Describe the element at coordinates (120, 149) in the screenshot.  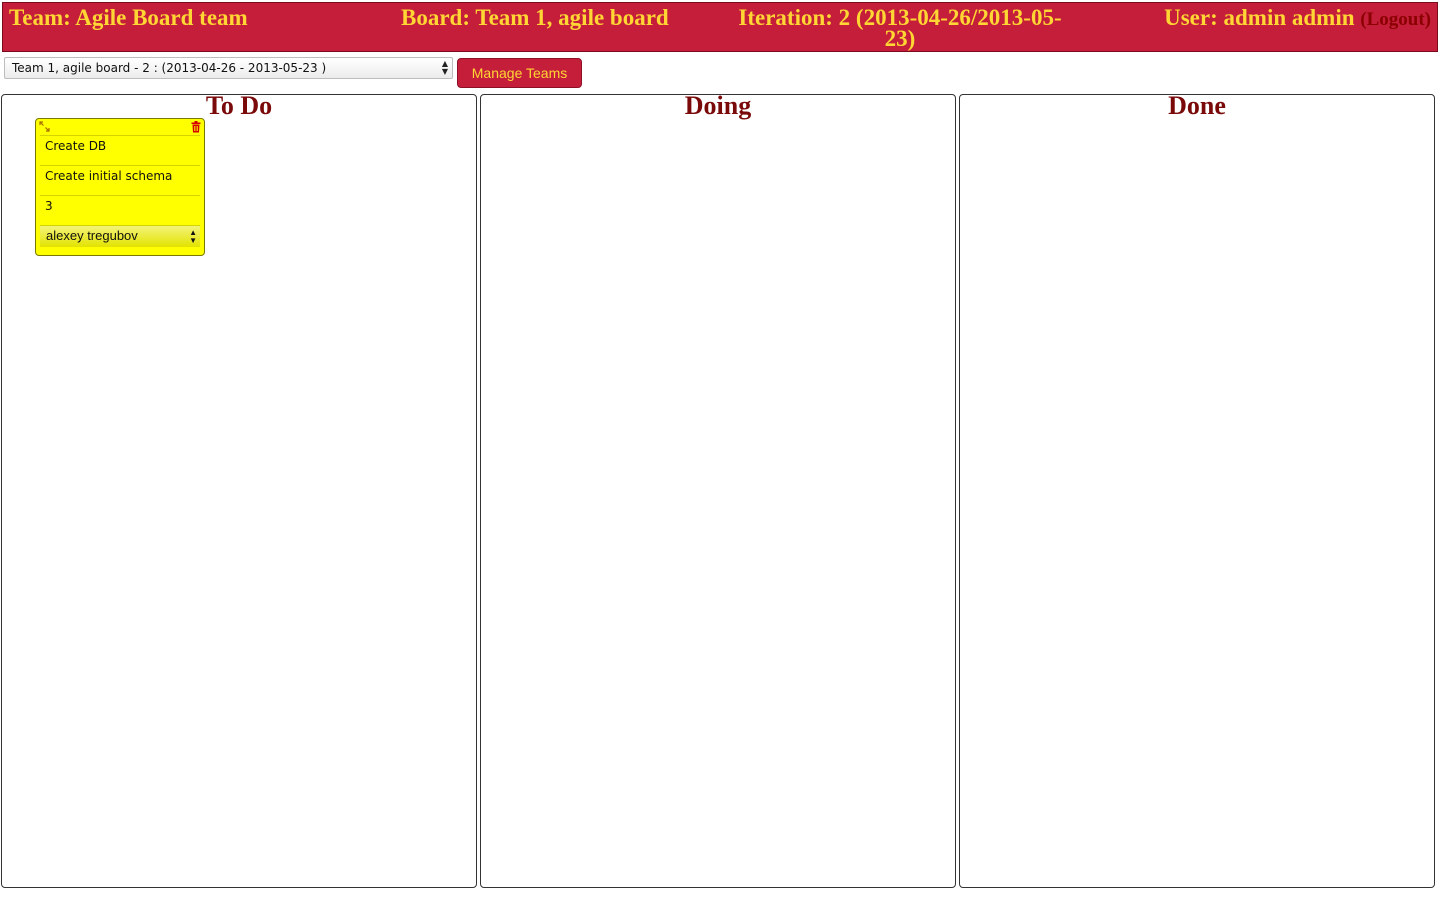
I see `card-title: Create DB` at that location.